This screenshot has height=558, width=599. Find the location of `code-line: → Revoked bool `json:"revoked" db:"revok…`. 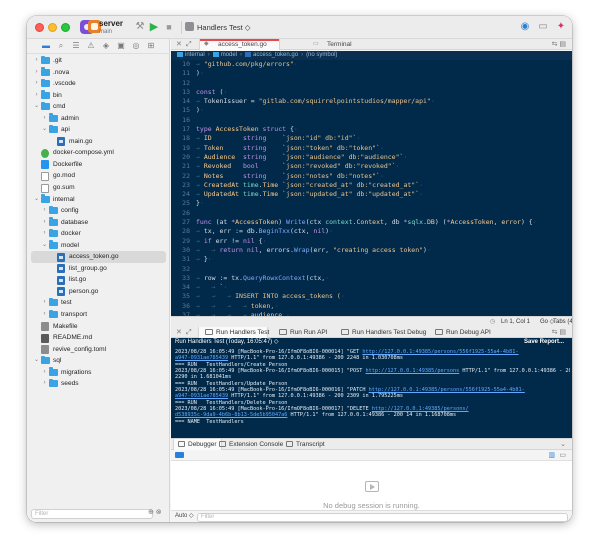

code-line: → Revoked bool `json:"revoked" db:"revok… is located at coordinates (384, 166).